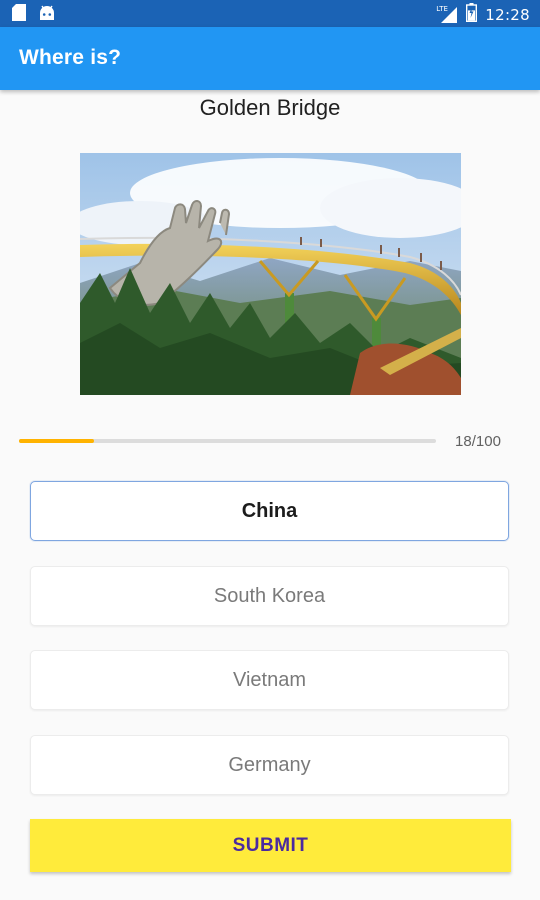  What do you see at coordinates (507, 14) in the screenshot?
I see `status-time: 12:28` at bounding box center [507, 14].